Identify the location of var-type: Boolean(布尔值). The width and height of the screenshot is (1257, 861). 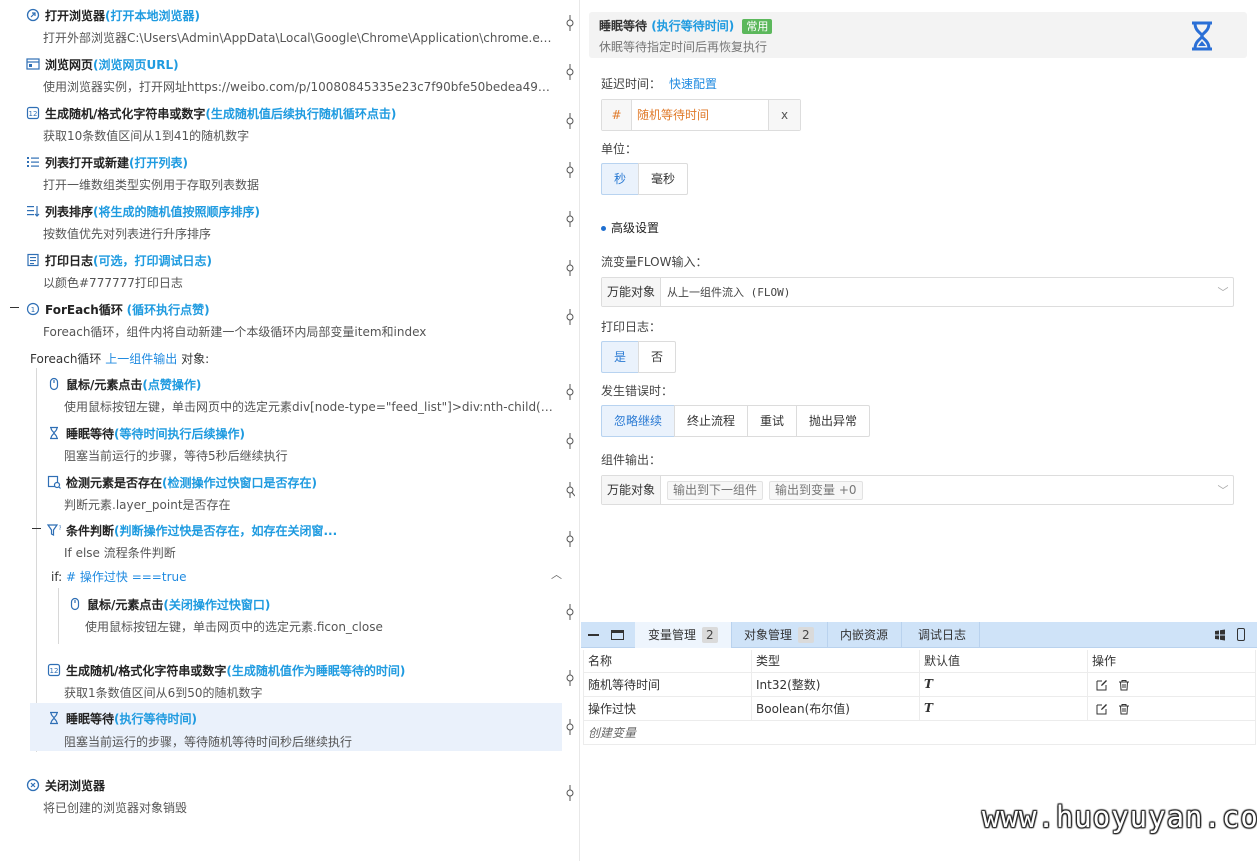
(835, 708).